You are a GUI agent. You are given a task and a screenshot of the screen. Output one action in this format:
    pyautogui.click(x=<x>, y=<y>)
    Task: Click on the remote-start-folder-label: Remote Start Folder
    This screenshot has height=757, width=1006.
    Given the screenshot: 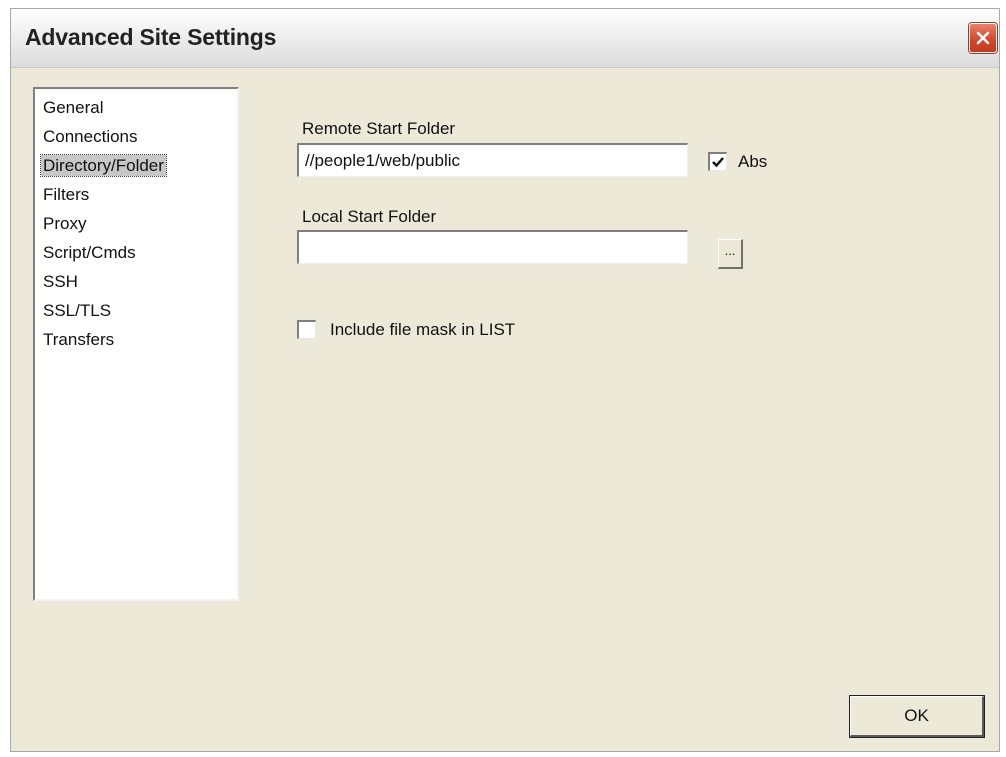 What is the action you would take?
    pyautogui.click(x=379, y=128)
    